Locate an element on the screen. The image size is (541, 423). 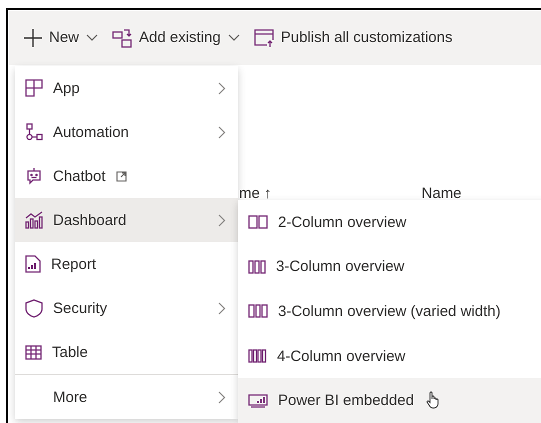
menu-item: Report is located at coordinates (126, 264).